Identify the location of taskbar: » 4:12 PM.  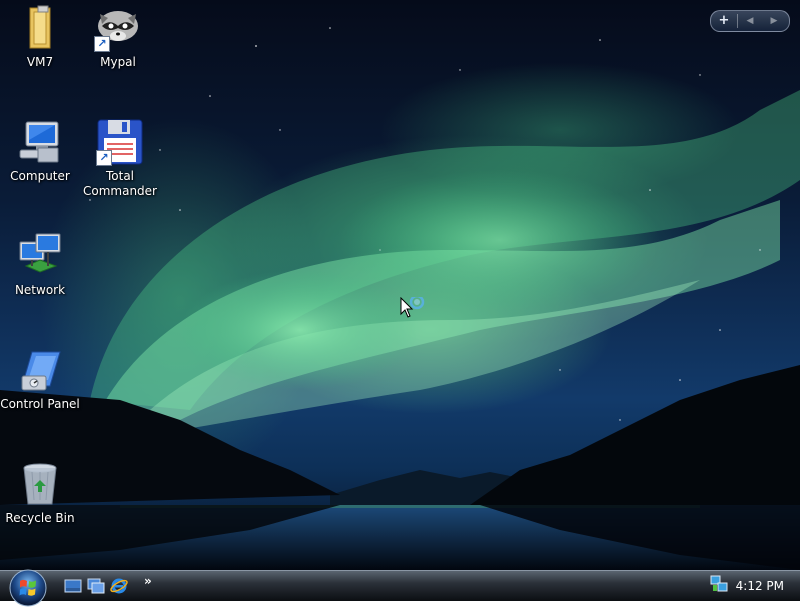
(400, 588).